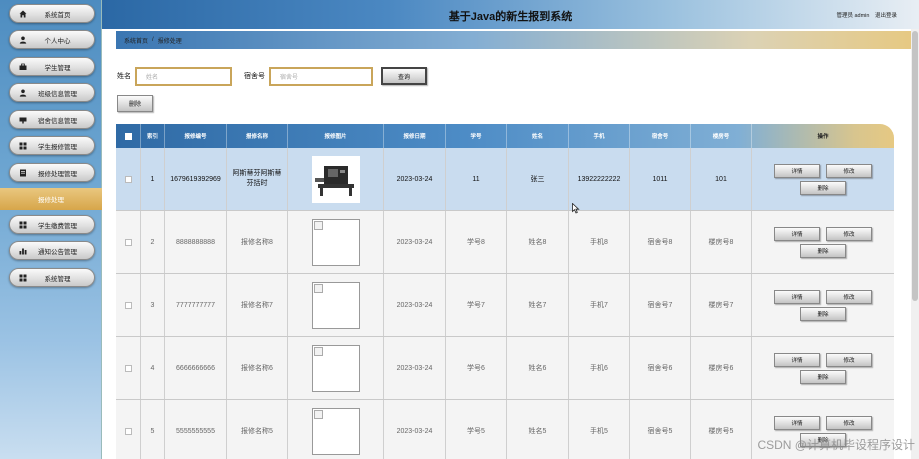  I want to click on repair-name-cell: 报修名称5, so click(257, 429).